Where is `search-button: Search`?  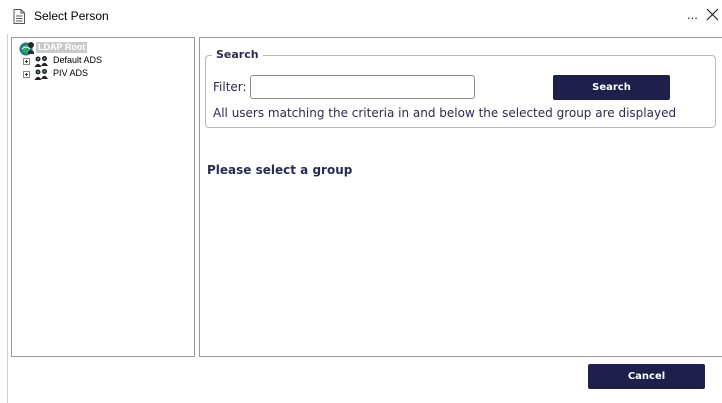 search-button: Search is located at coordinates (611, 87).